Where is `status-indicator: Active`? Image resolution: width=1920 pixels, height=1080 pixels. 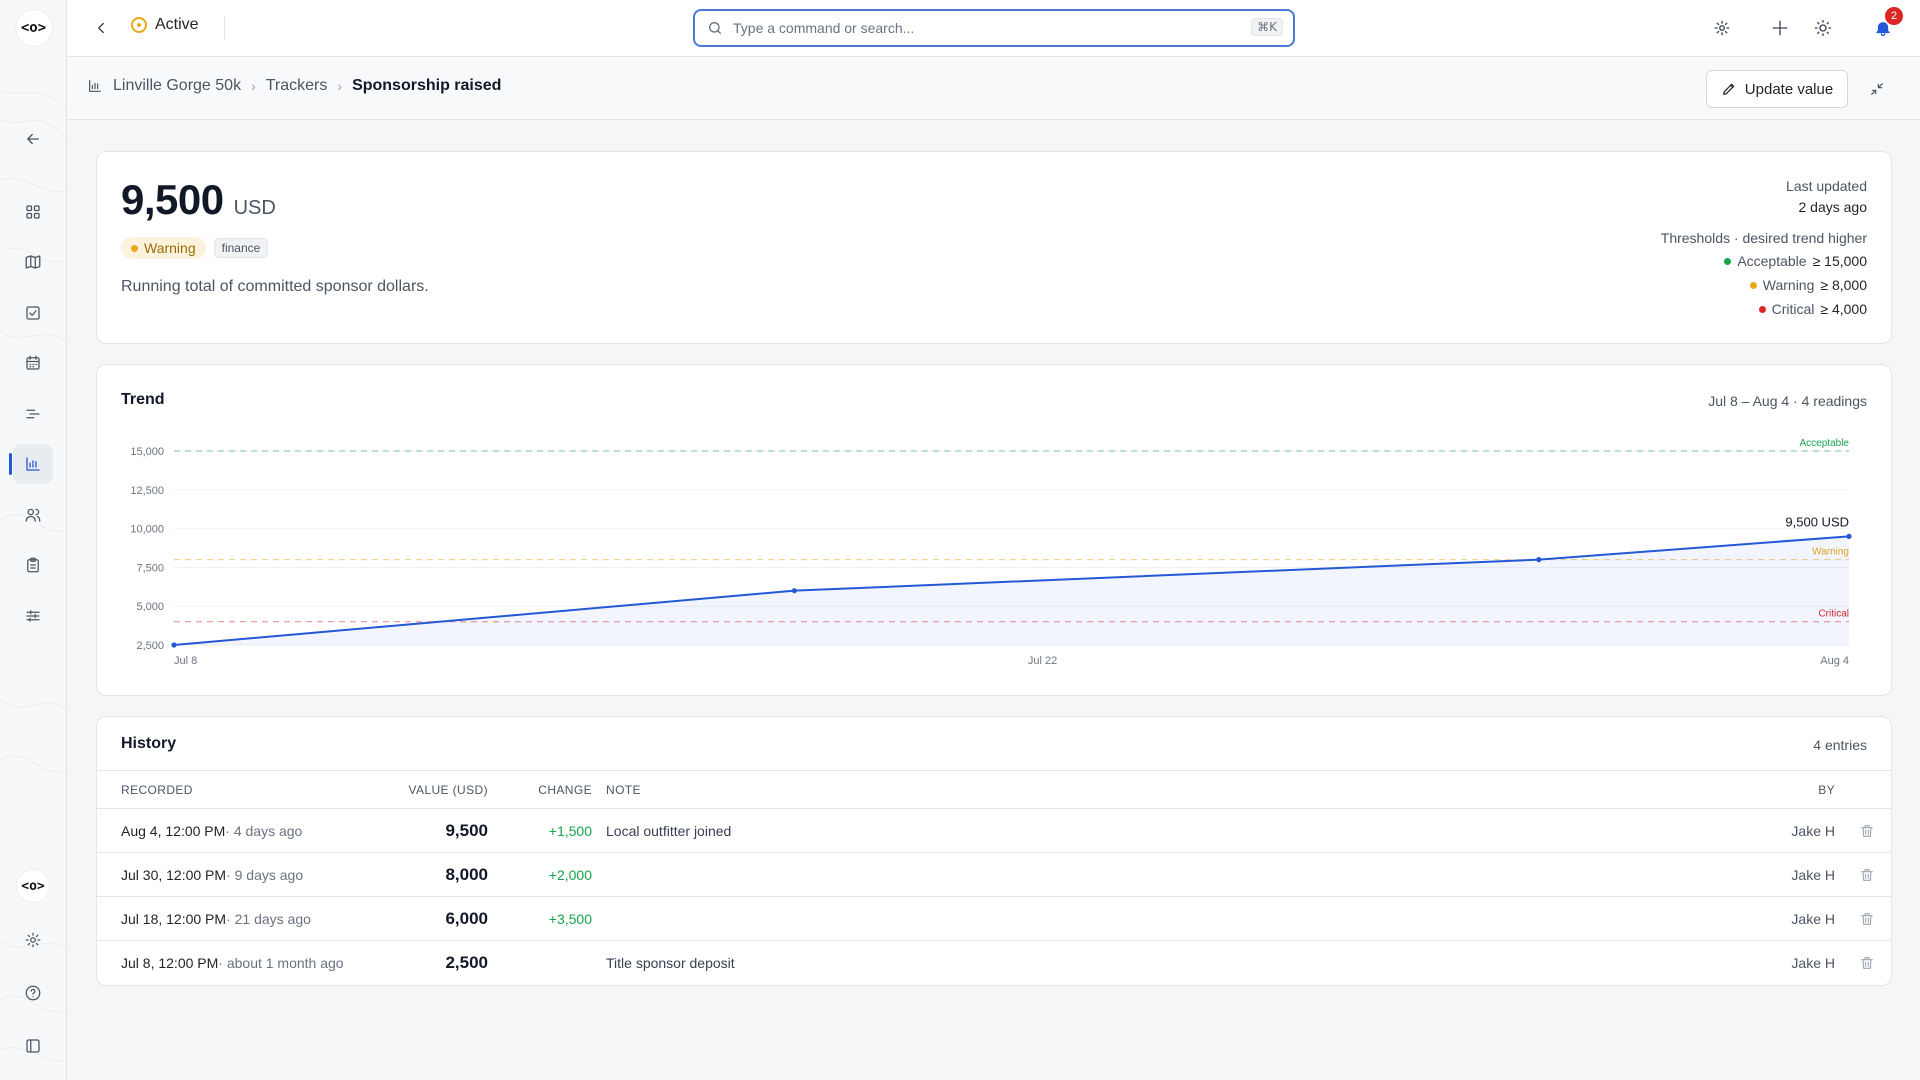
status-indicator: Active is located at coordinates (165, 25).